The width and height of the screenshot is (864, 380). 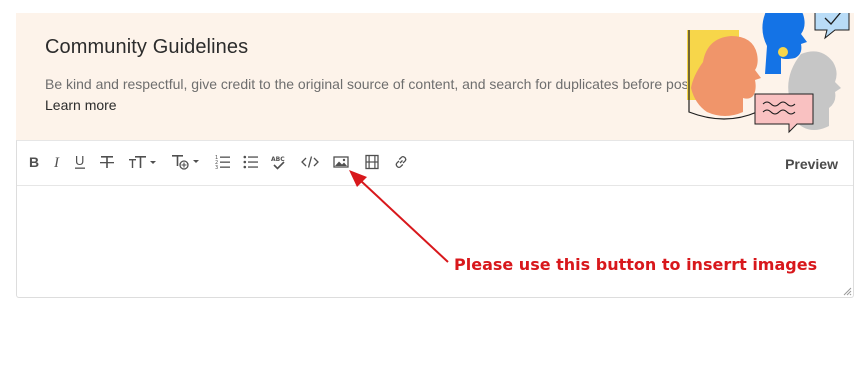 I want to click on numbered-list-button: 1 2 3, so click(x=223, y=162).